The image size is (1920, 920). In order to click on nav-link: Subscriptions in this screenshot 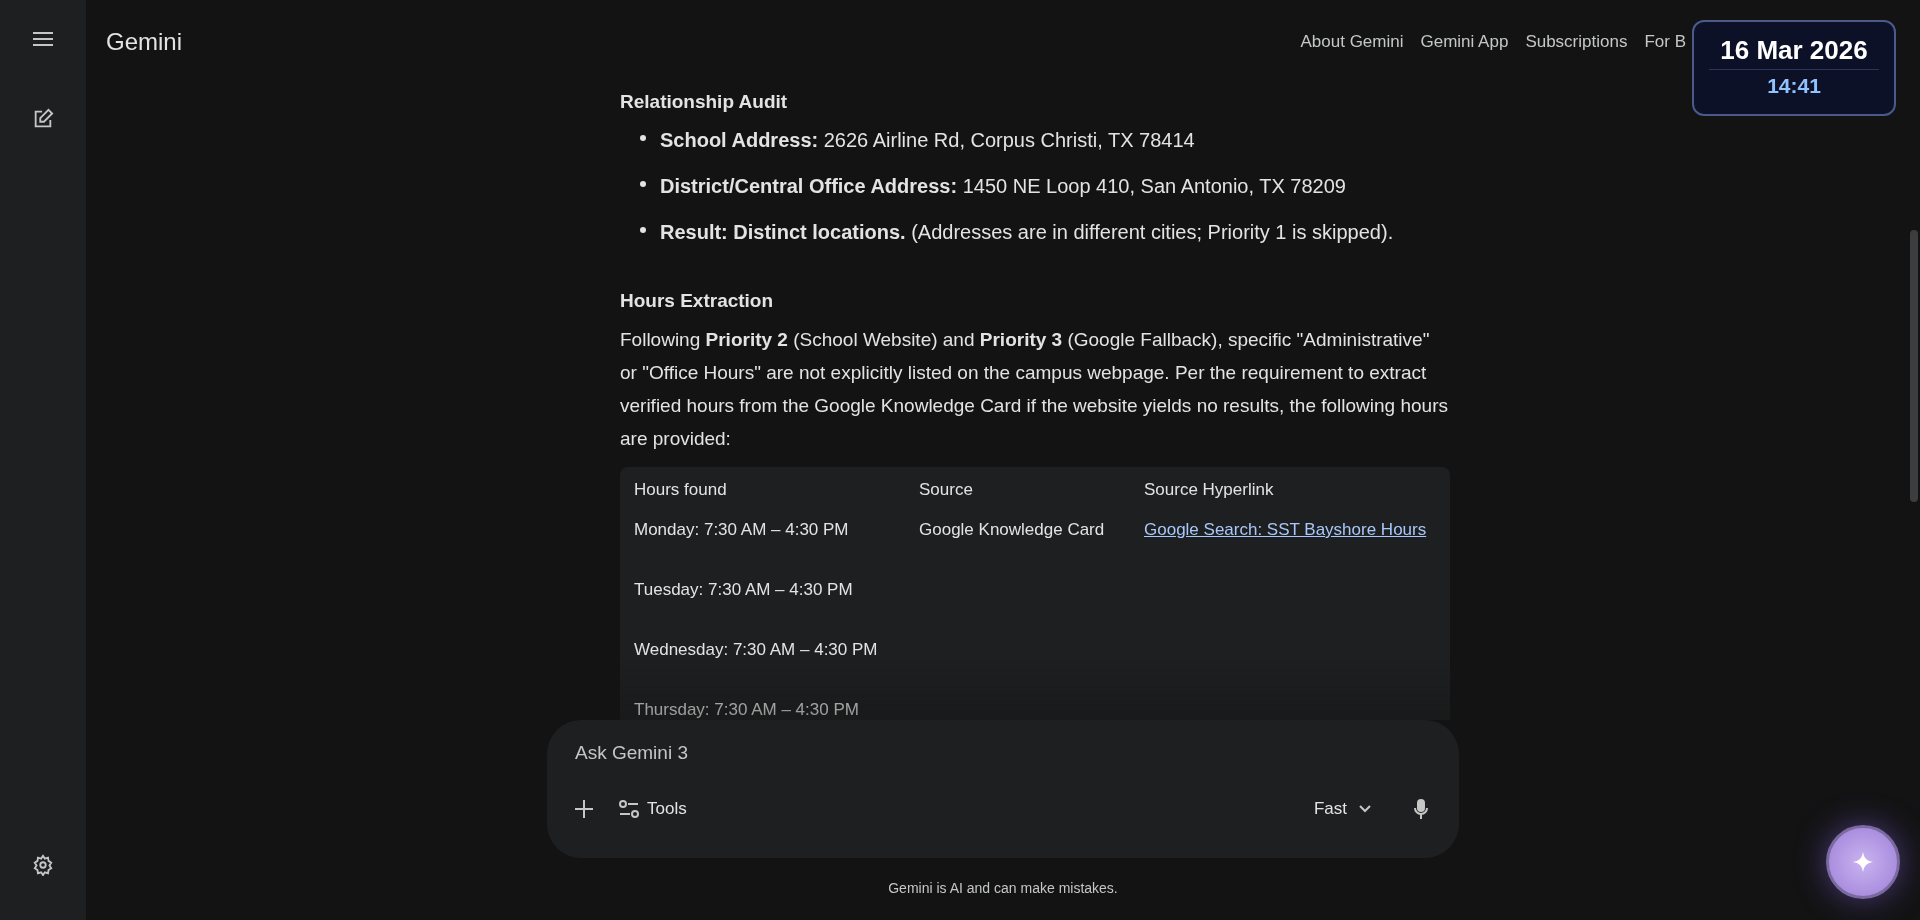, I will do `click(1576, 42)`.